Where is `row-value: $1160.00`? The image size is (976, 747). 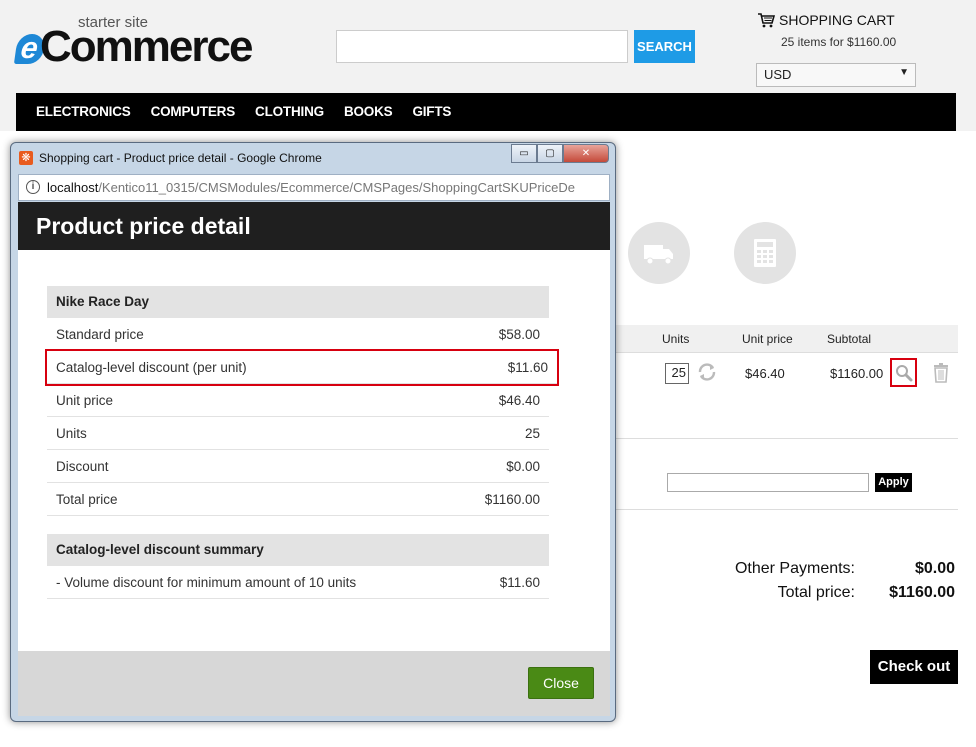
row-value: $1160.00 is located at coordinates (512, 499).